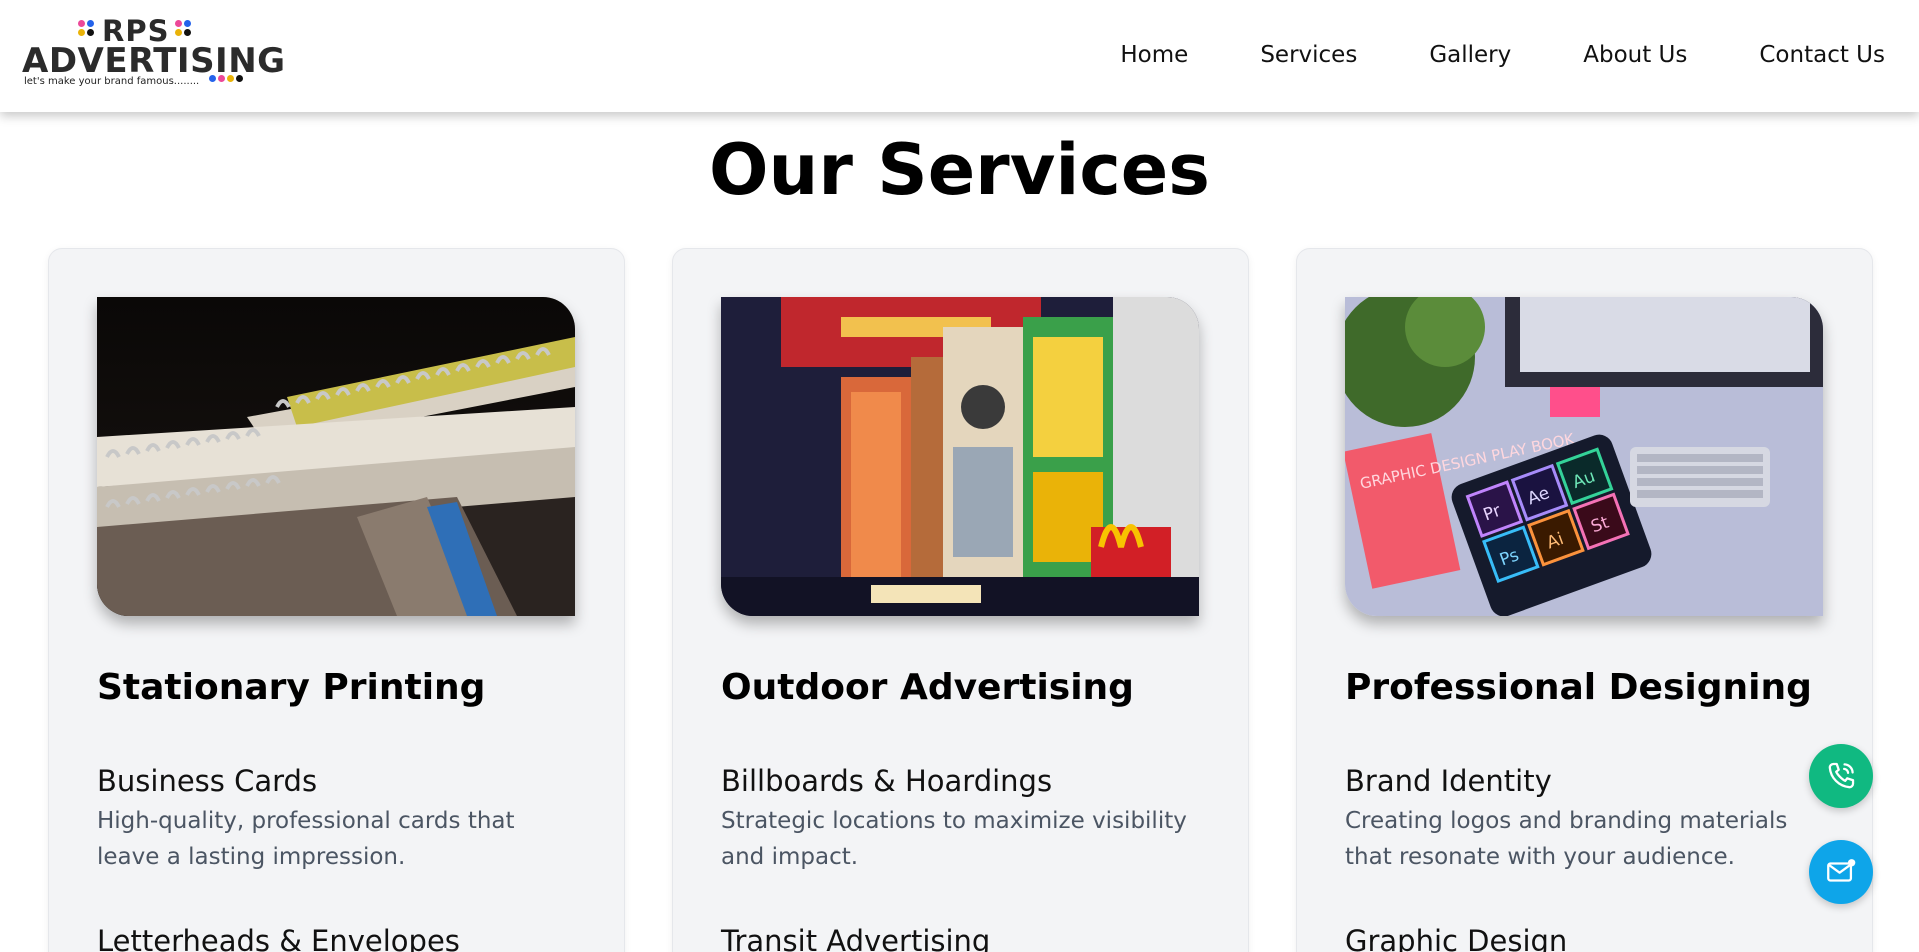 The width and height of the screenshot is (1919, 952). What do you see at coordinates (1308, 55) in the screenshot?
I see `nav-services: Services` at bounding box center [1308, 55].